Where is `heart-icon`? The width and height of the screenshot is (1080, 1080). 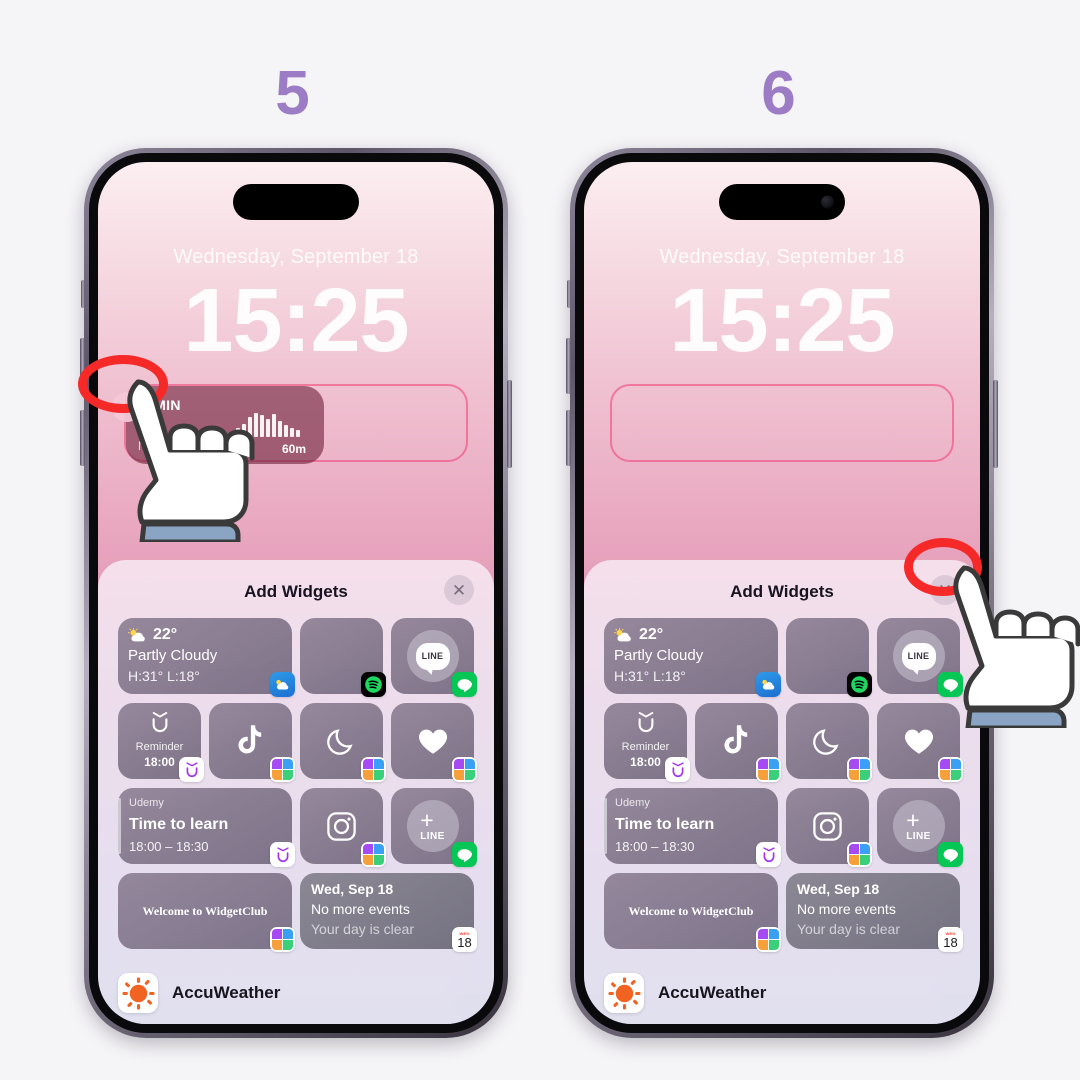
heart-icon is located at coordinates (918, 741).